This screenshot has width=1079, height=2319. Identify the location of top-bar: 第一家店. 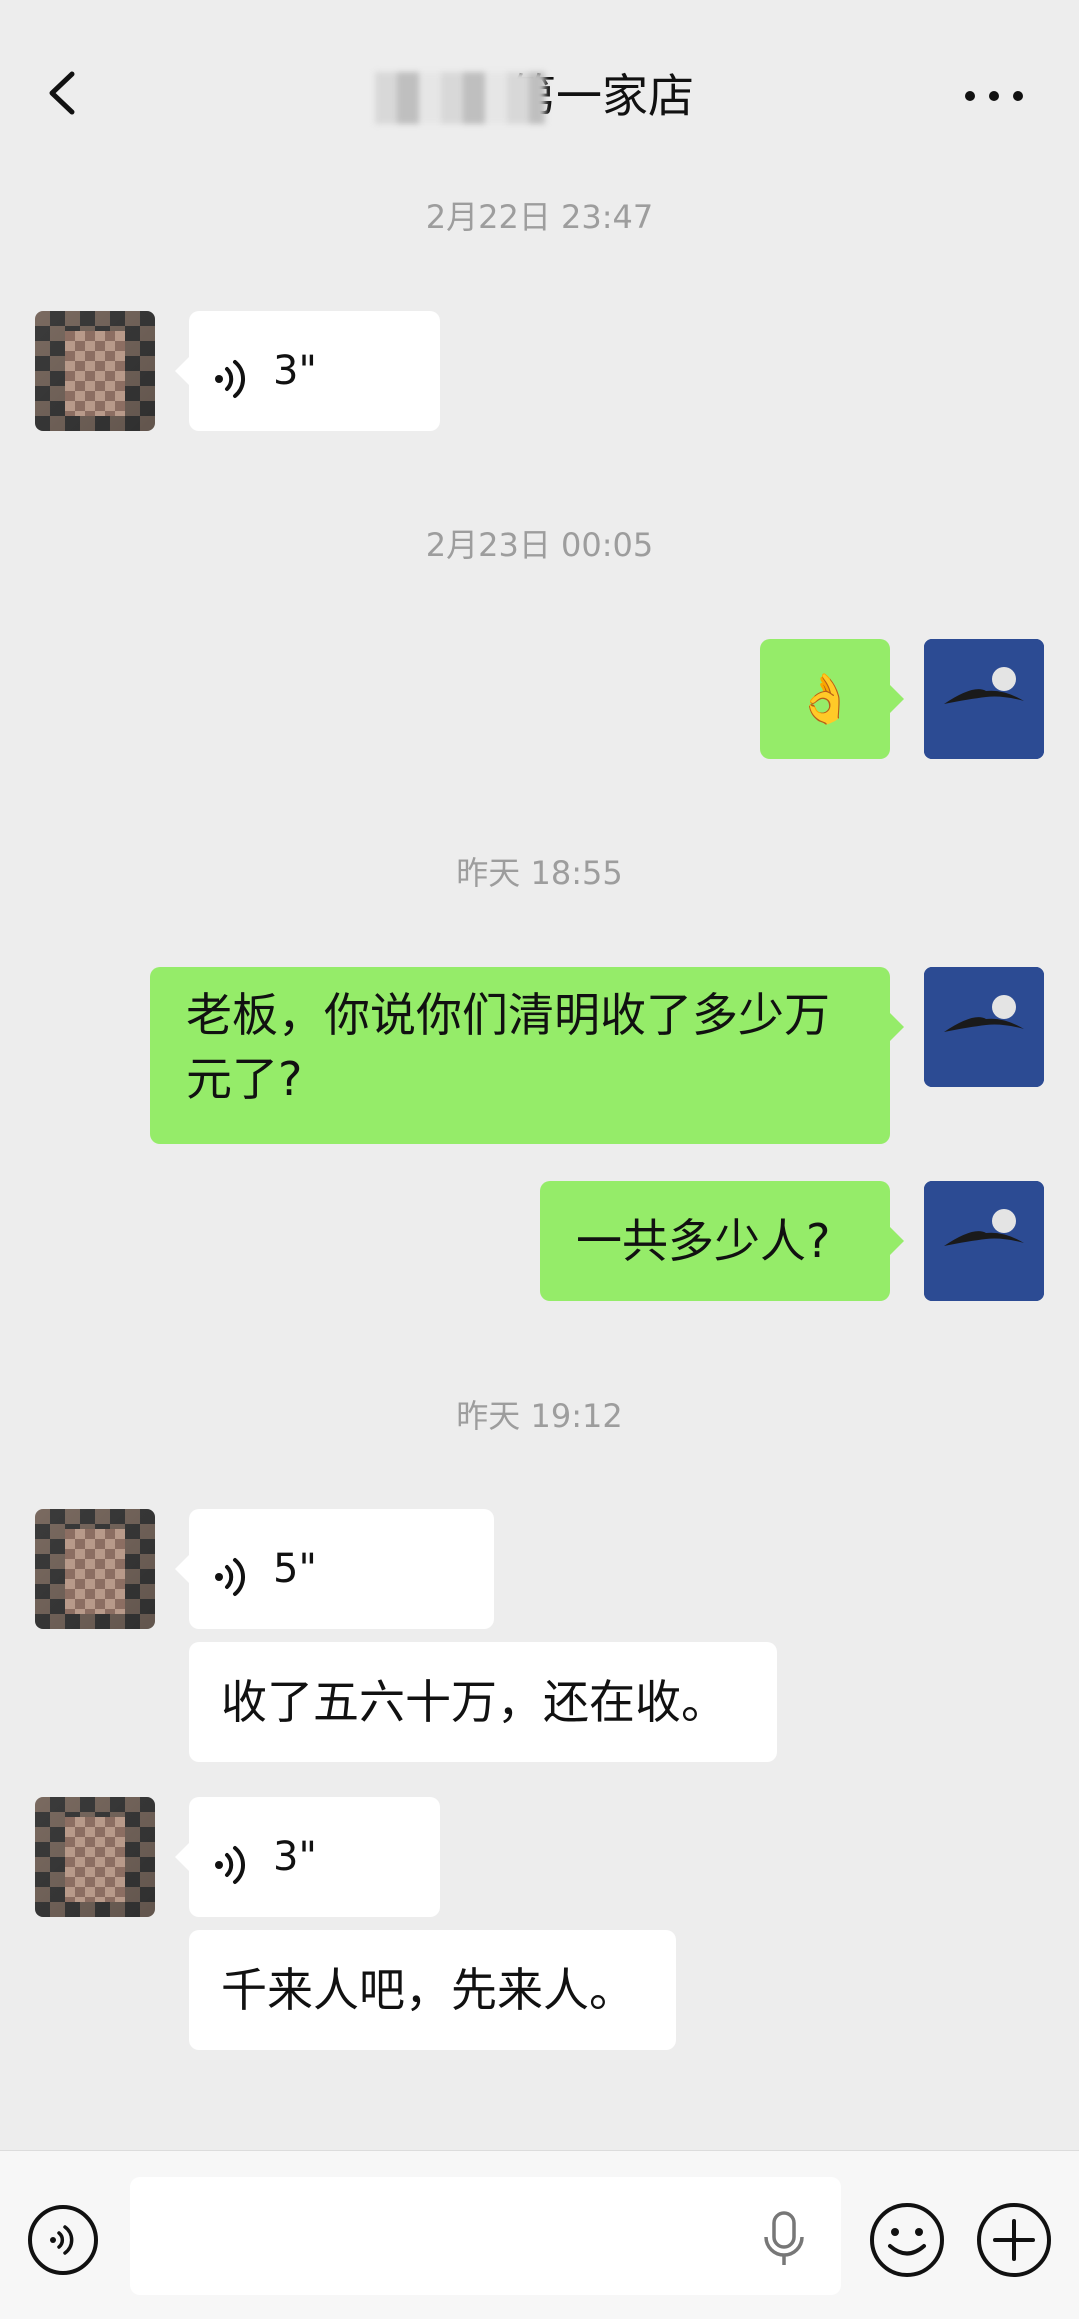
(539, 107).